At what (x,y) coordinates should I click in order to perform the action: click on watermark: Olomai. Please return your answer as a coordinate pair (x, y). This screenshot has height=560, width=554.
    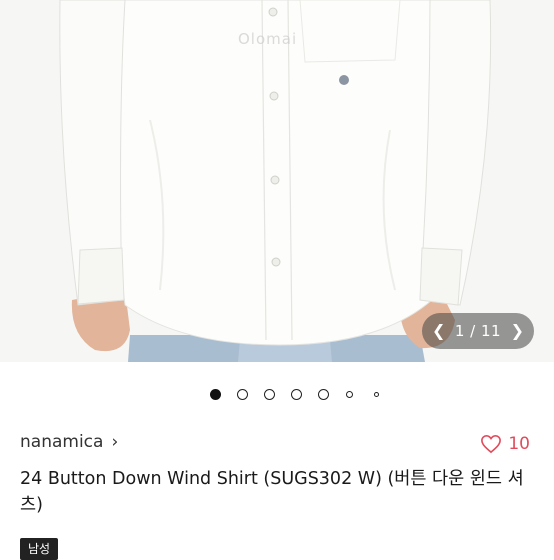
    Looking at the image, I should click on (268, 39).